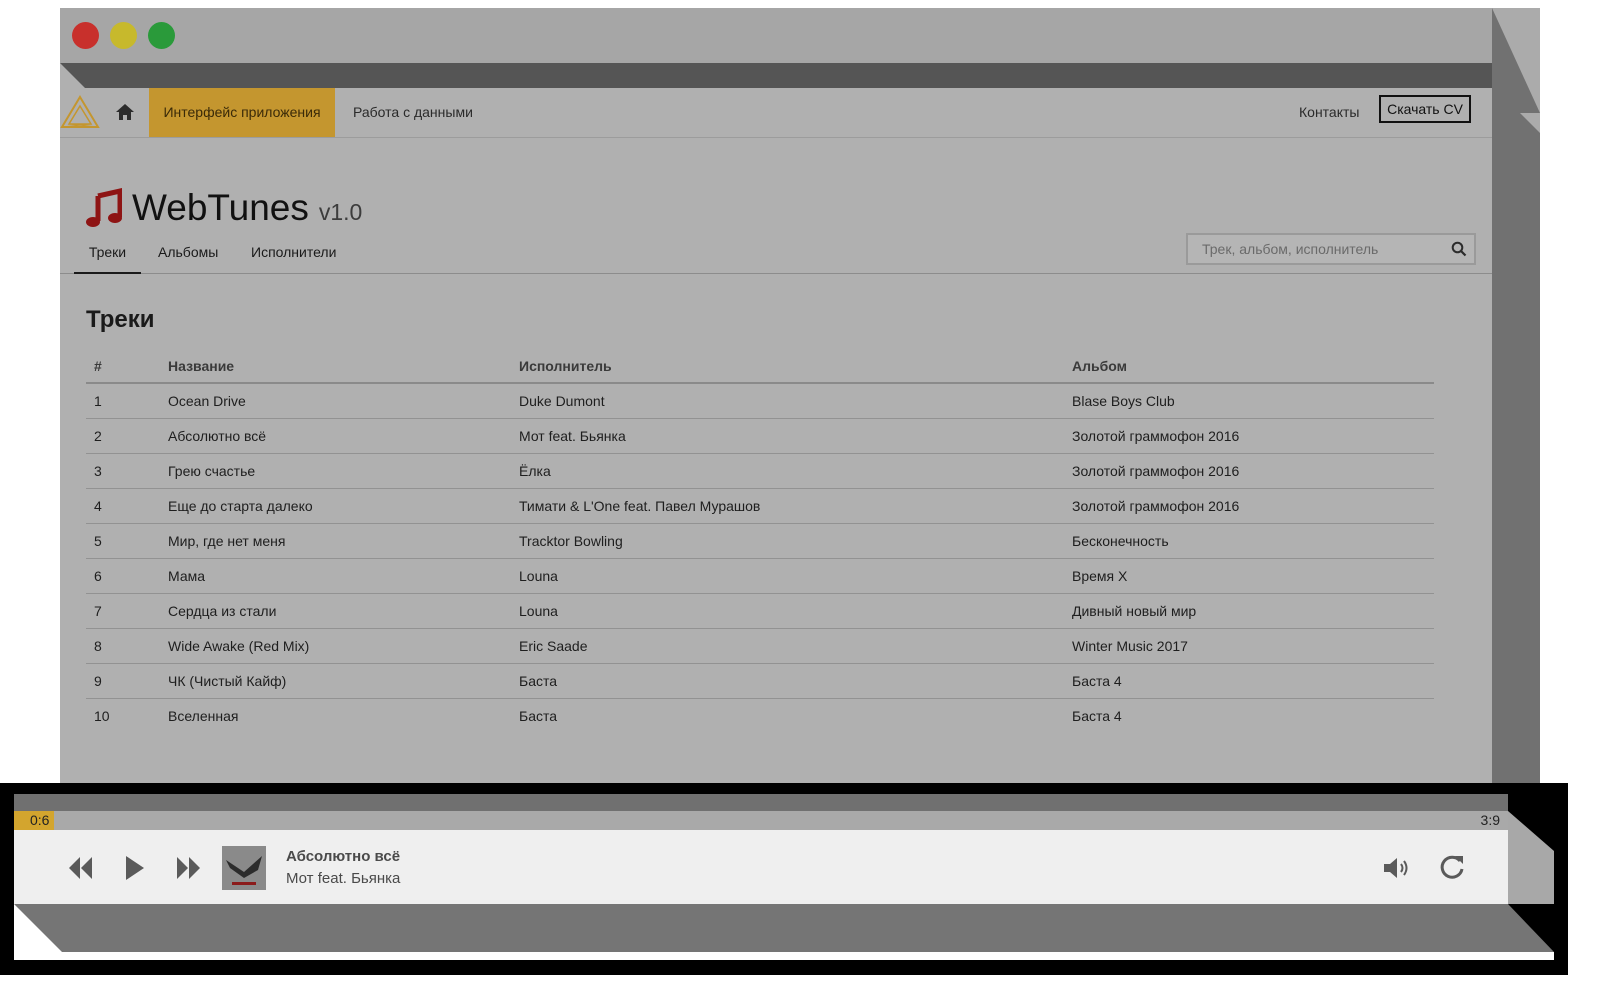 The height and width of the screenshot is (1004, 1600). Describe the element at coordinates (1249, 541) in the screenshot. I see `track-album: Бесконечность` at that location.